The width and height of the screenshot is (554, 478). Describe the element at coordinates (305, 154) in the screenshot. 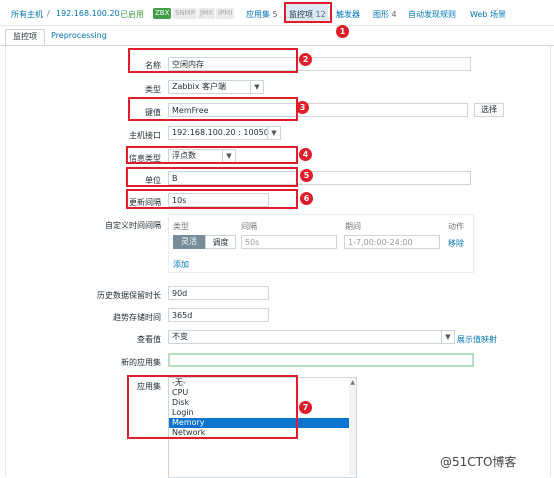

I see `annotation-marker-4: 4` at that location.